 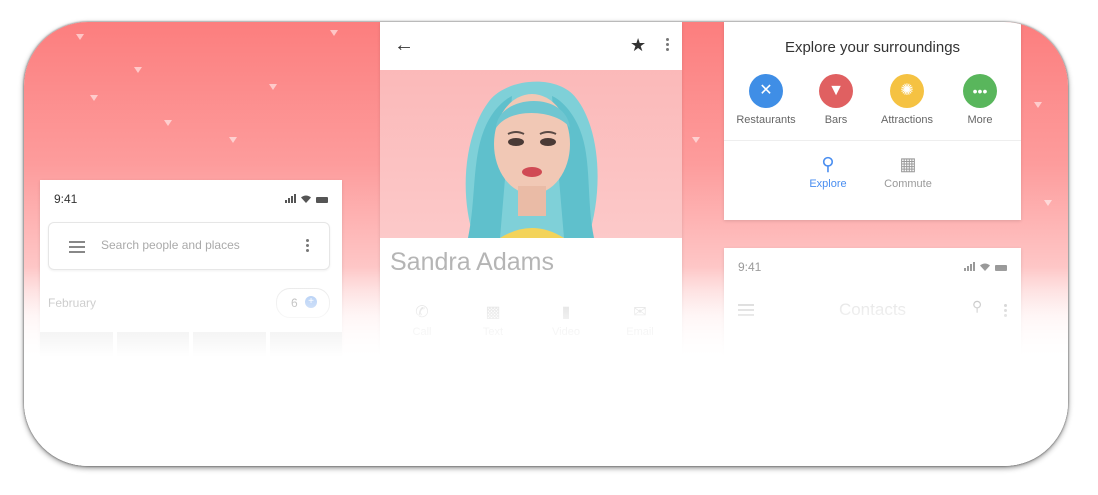 I want to click on search-bar: Search people and places, so click(x=189, y=246).